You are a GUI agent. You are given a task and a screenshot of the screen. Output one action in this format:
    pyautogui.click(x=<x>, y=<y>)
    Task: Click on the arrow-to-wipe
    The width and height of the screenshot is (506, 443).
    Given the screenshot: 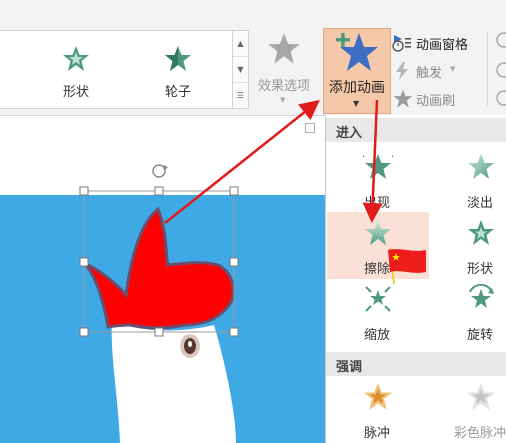 What is the action you would take?
    pyautogui.click(x=372, y=161)
    